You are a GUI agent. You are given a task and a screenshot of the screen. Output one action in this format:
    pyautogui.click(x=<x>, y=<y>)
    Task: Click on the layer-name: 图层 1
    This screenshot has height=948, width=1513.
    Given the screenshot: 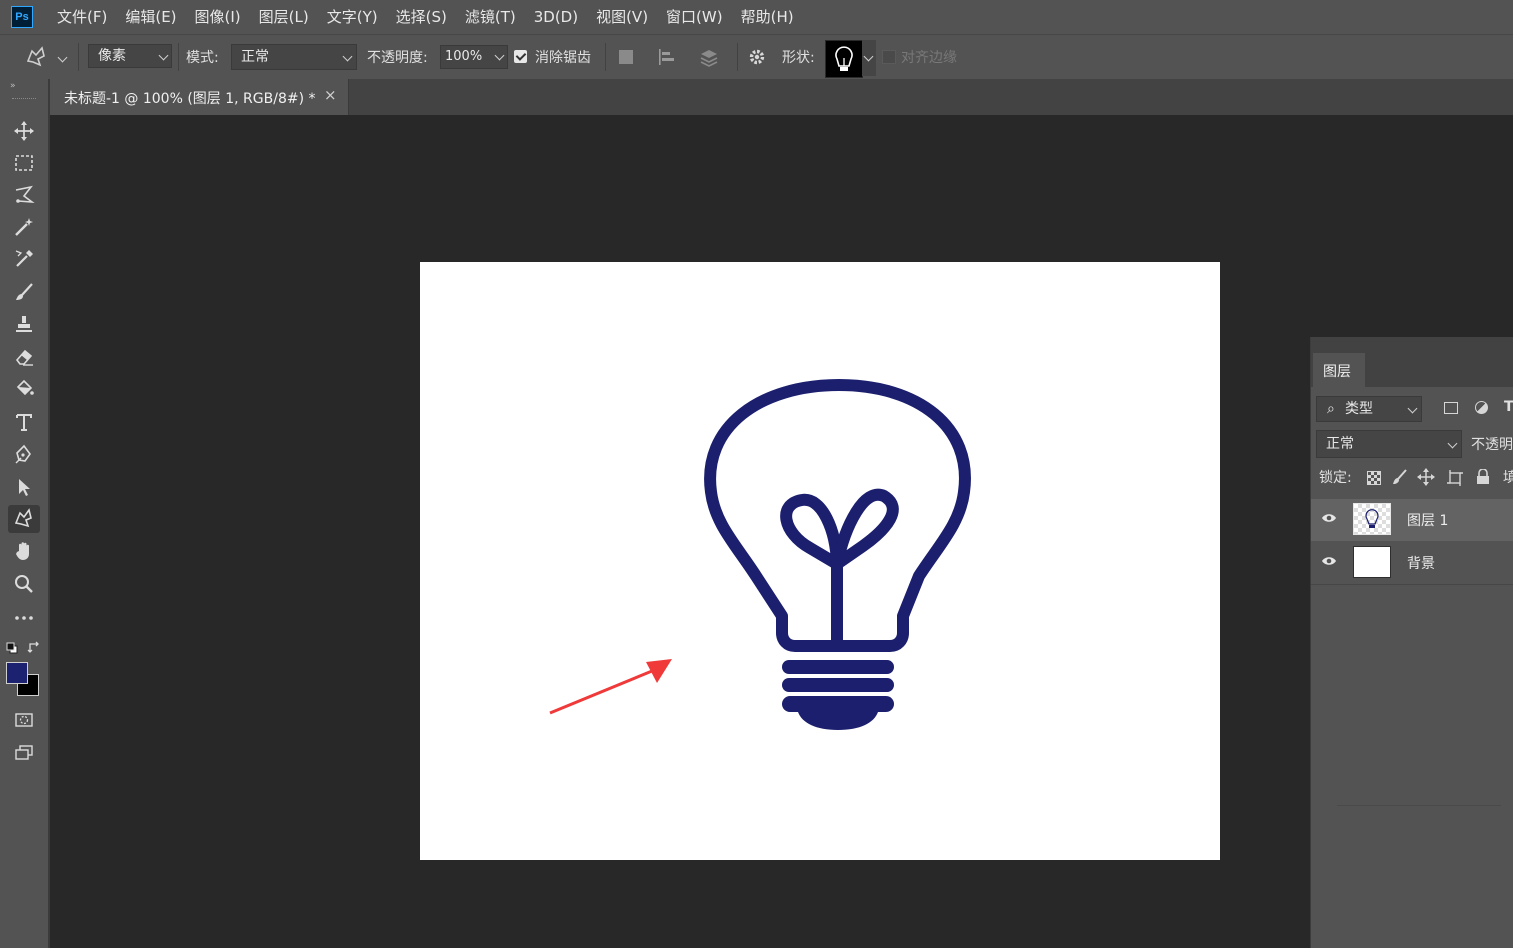 What is the action you would take?
    pyautogui.click(x=1428, y=521)
    